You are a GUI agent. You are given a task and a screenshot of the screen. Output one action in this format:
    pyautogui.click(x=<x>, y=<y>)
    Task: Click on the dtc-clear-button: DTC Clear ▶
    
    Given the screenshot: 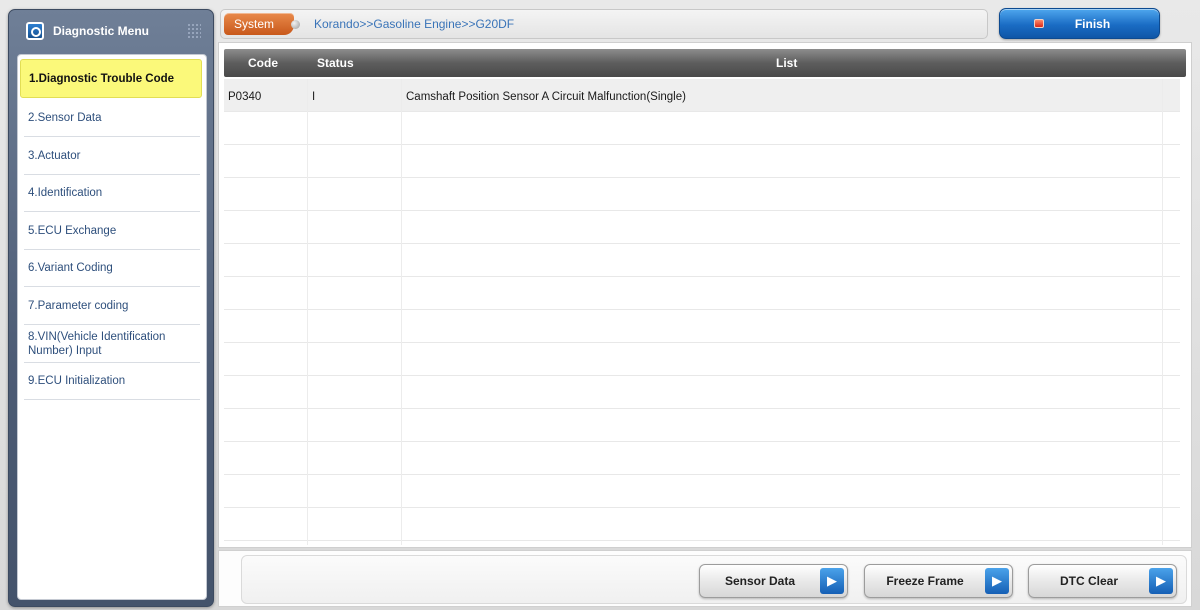 What is the action you would take?
    pyautogui.click(x=1102, y=581)
    